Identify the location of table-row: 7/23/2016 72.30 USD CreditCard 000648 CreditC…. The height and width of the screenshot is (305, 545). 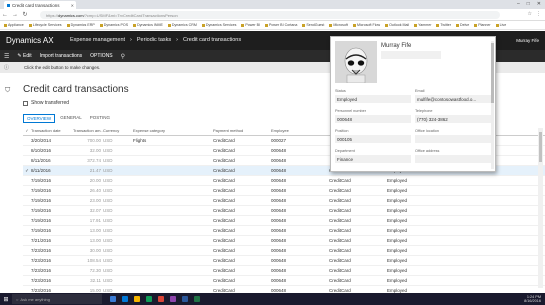
(284, 271).